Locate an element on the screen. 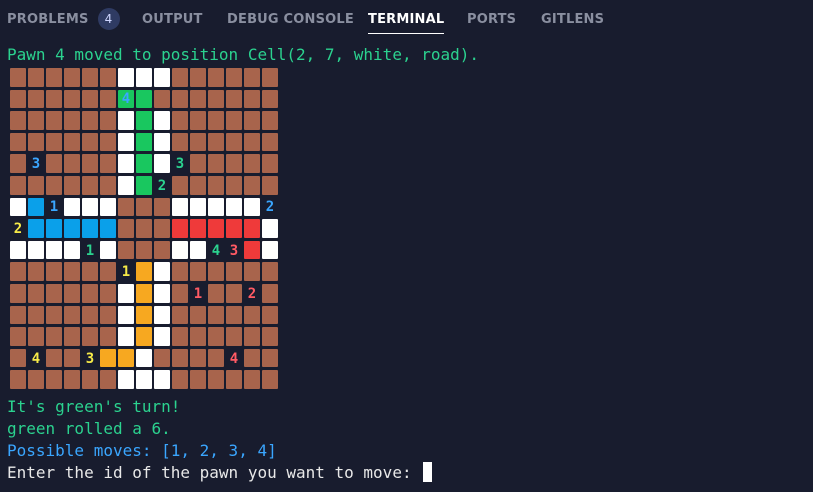 The width and height of the screenshot is (813, 492). tab-problems: PROBLEMS 4 is located at coordinates (63, 20).